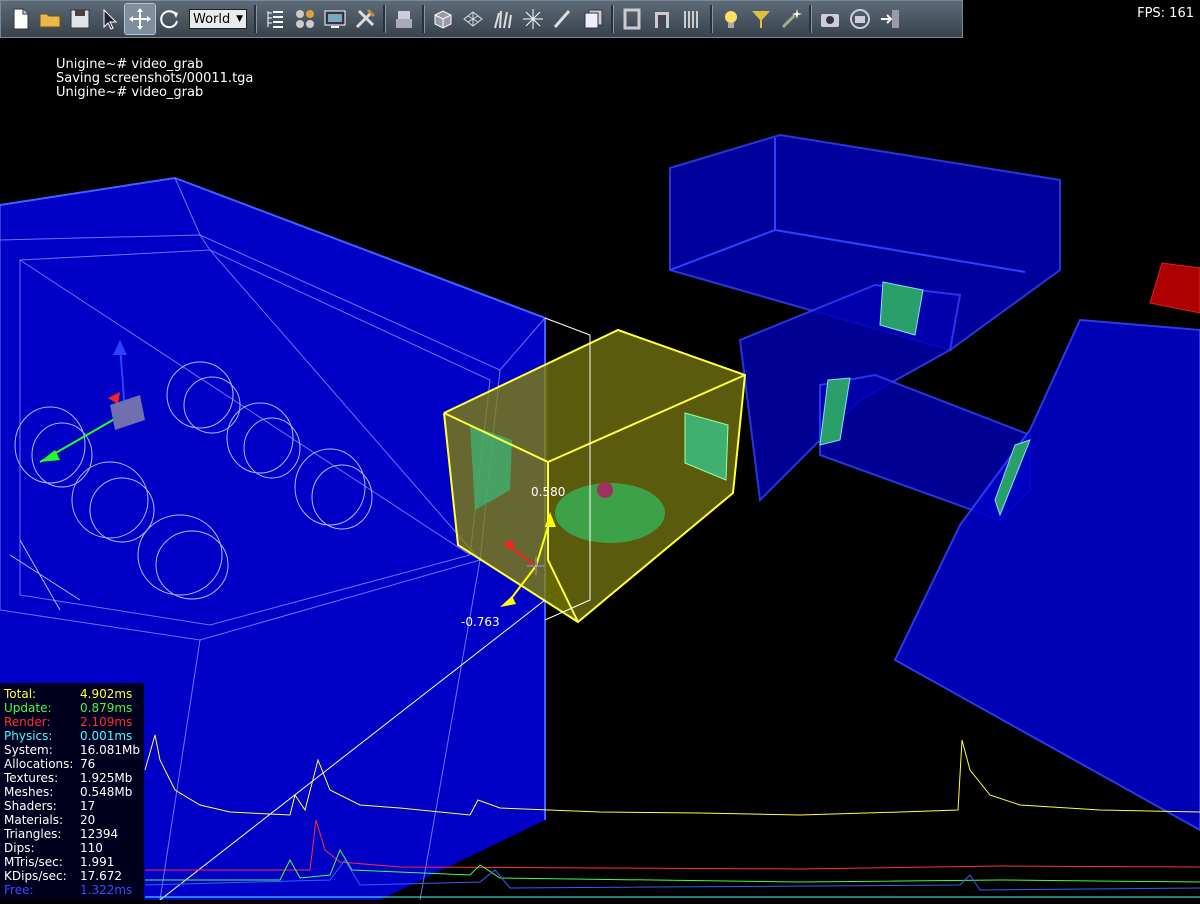  I want to click on stat-label: Shaders:, so click(30, 806).